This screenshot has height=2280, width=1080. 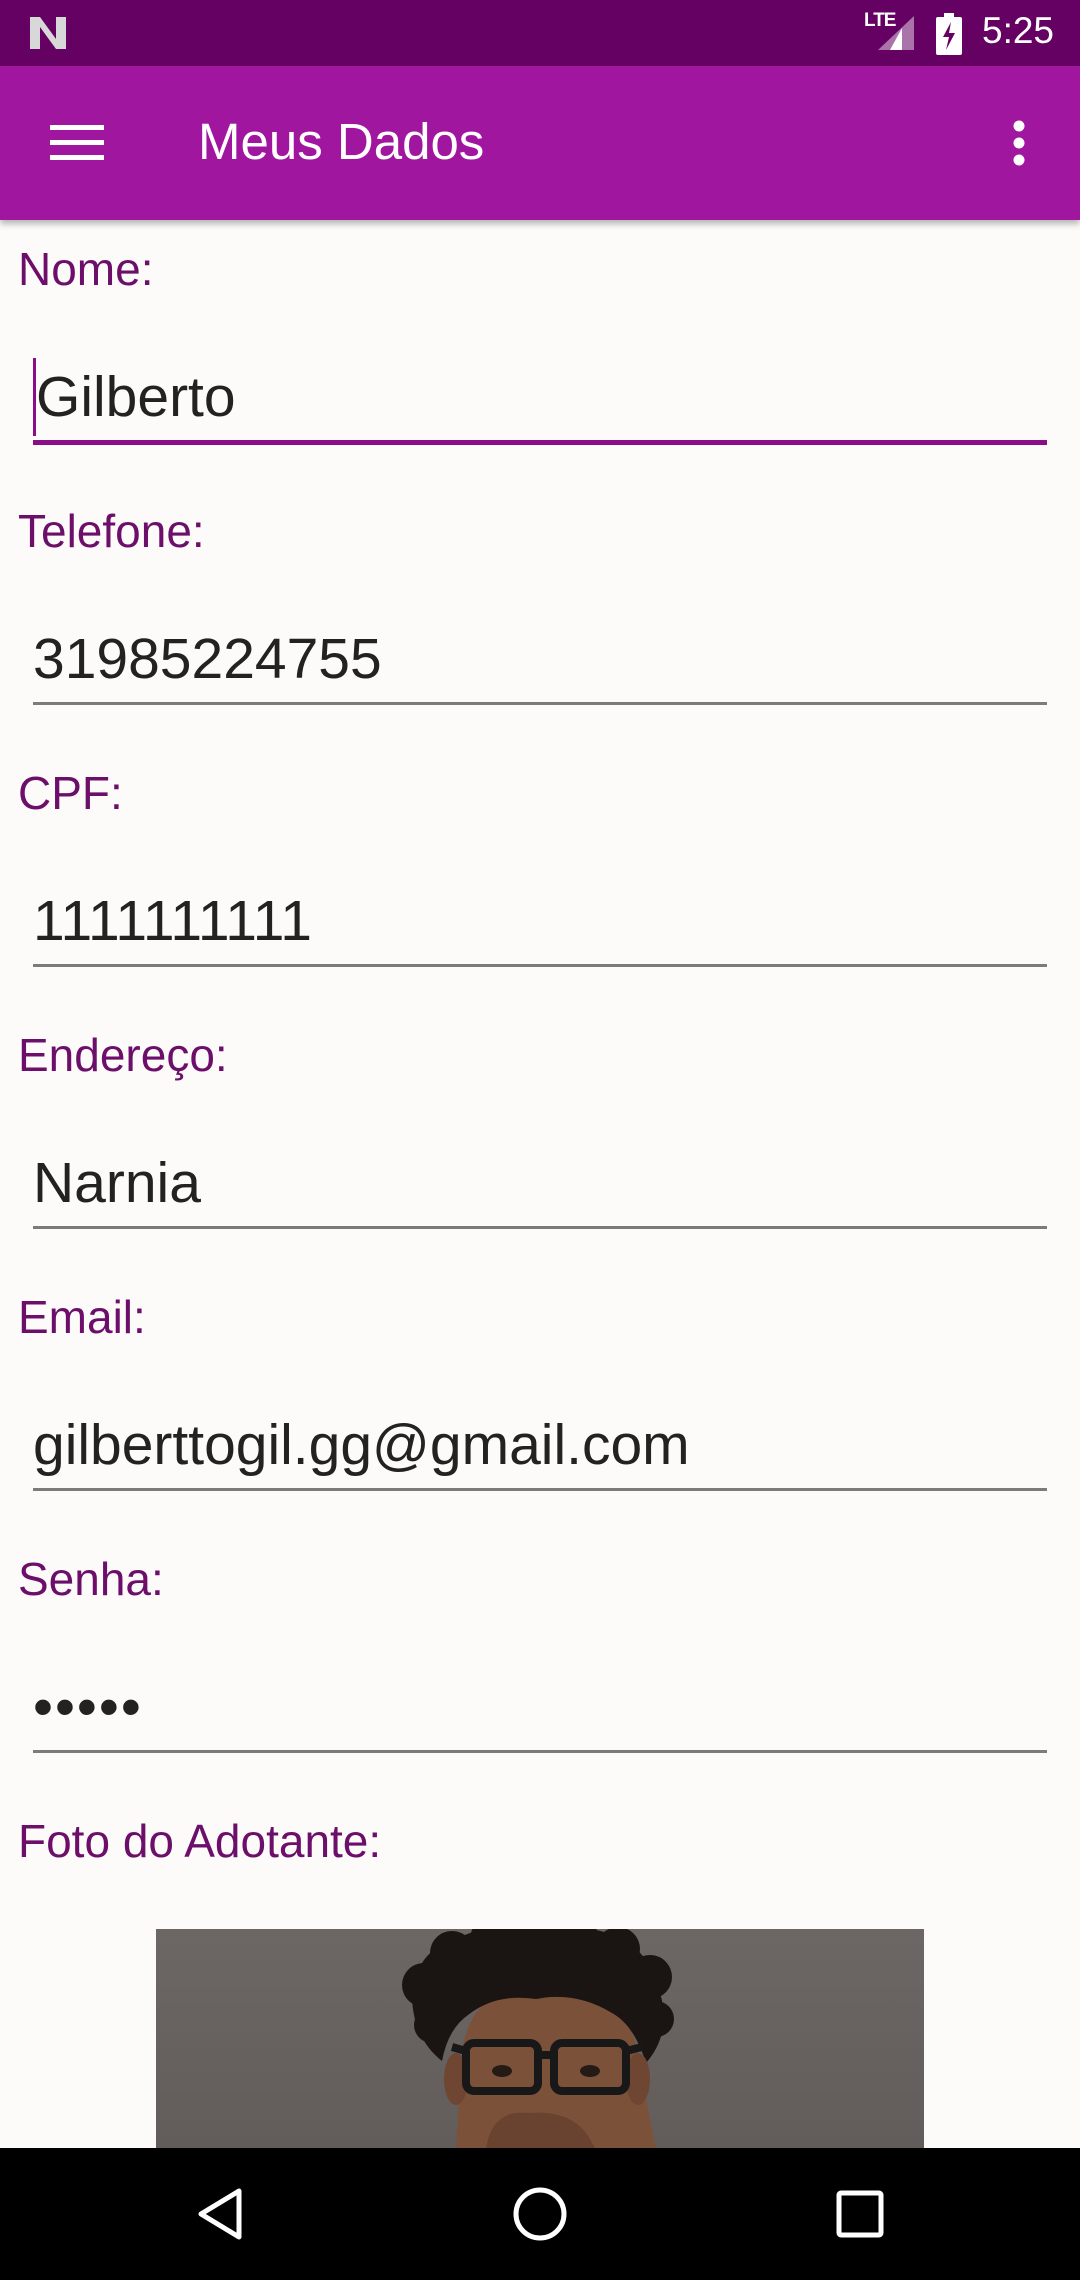 I want to click on phone-label: Telefone:, so click(x=111, y=531).